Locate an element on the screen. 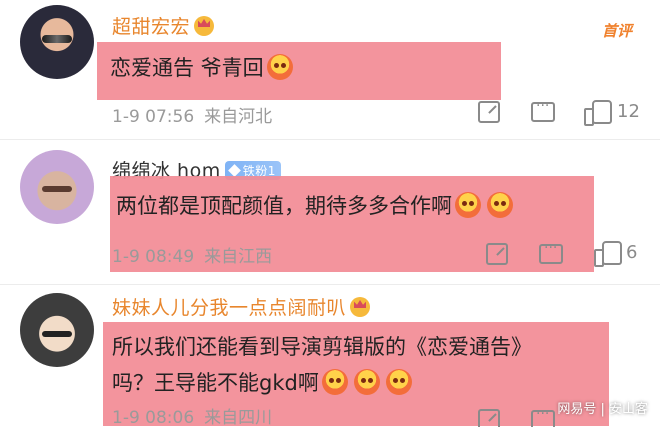 The image size is (660, 427). first-comment-tag: 首评 is located at coordinates (616, 31).